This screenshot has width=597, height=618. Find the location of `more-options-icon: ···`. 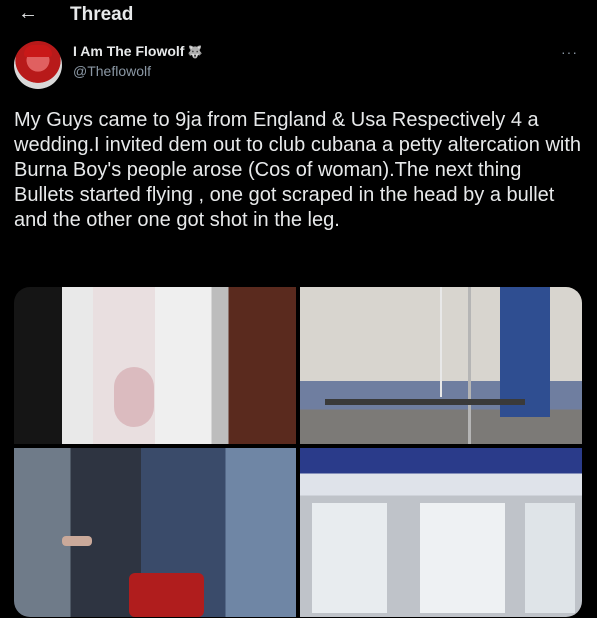

more-options-icon: ··· is located at coordinates (569, 52).